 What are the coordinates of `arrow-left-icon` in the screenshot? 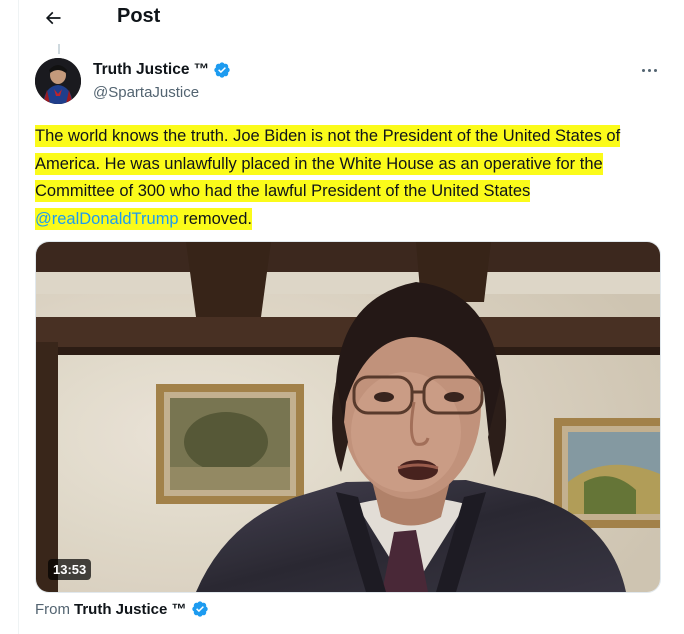 It's located at (53, 18).